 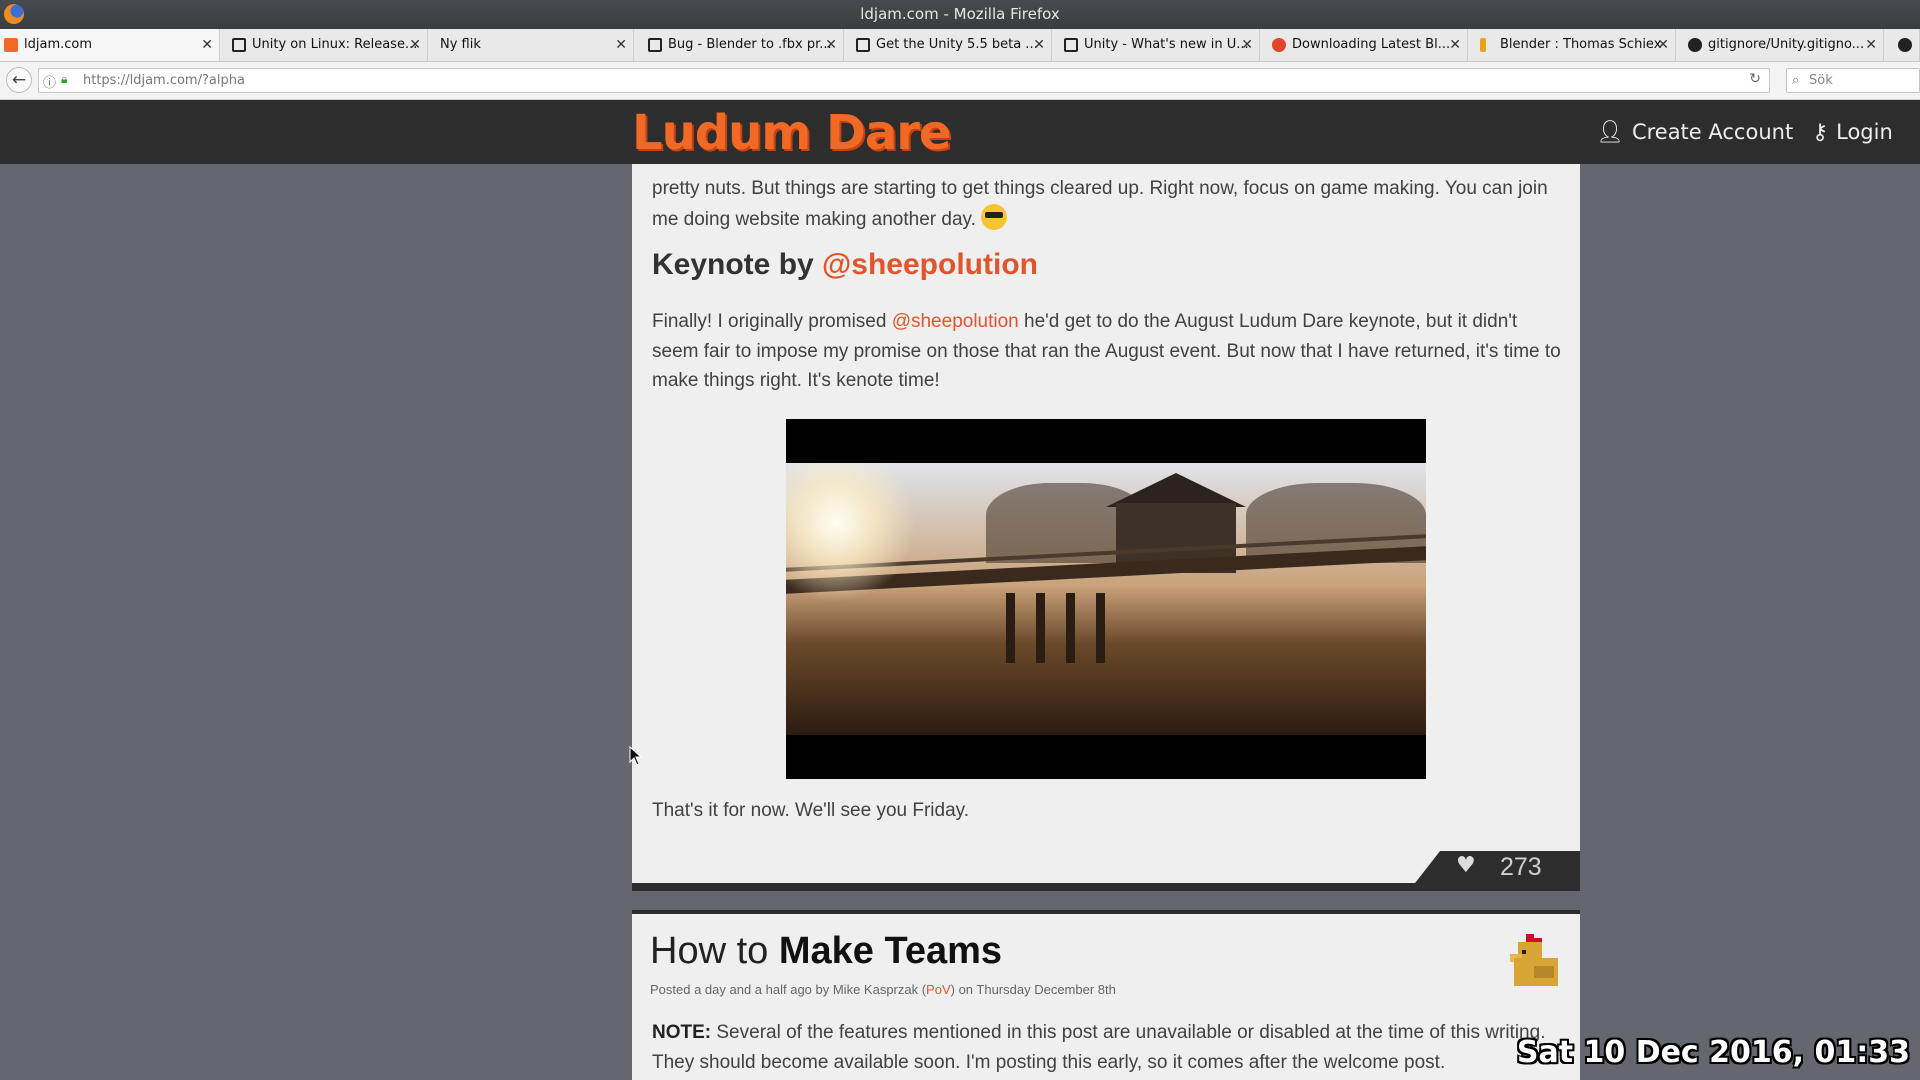 What do you see at coordinates (1581, 44) in the screenshot?
I see `tab-label: Blender : Thomas Schiex` at bounding box center [1581, 44].